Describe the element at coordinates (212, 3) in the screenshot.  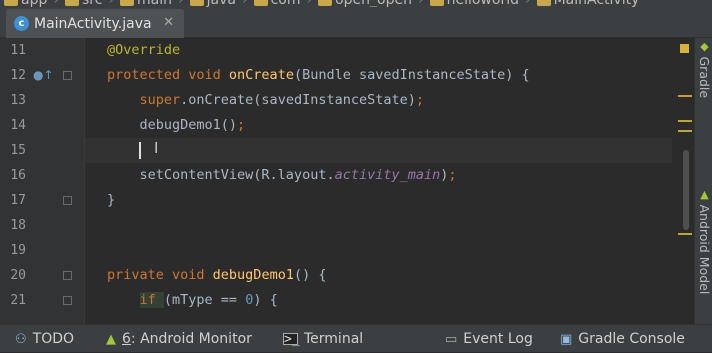
I see `breadcrumb-item: java` at that location.